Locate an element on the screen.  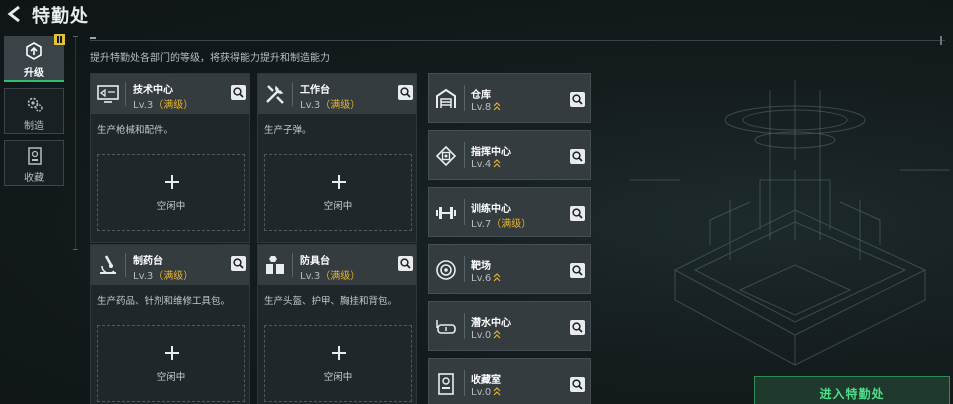
facility-name: 收藏室 is located at coordinates (486, 380).